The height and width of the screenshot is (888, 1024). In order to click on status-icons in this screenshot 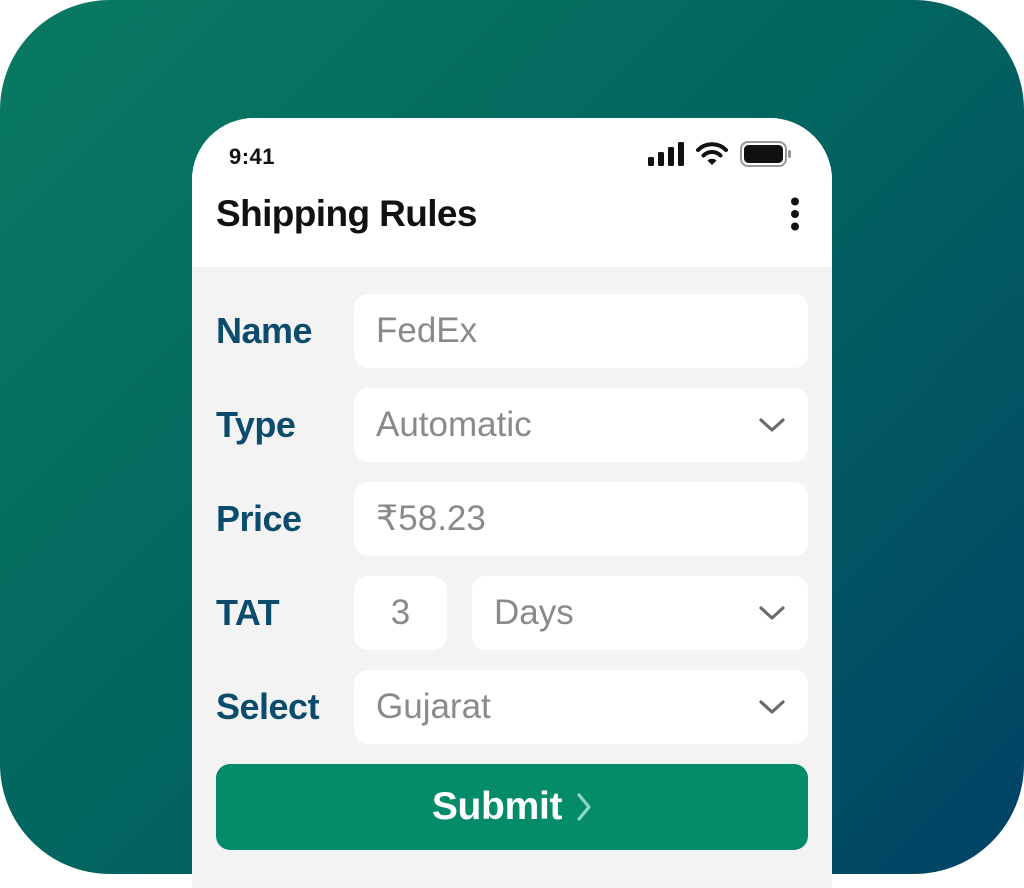, I will do `click(720, 154)`.